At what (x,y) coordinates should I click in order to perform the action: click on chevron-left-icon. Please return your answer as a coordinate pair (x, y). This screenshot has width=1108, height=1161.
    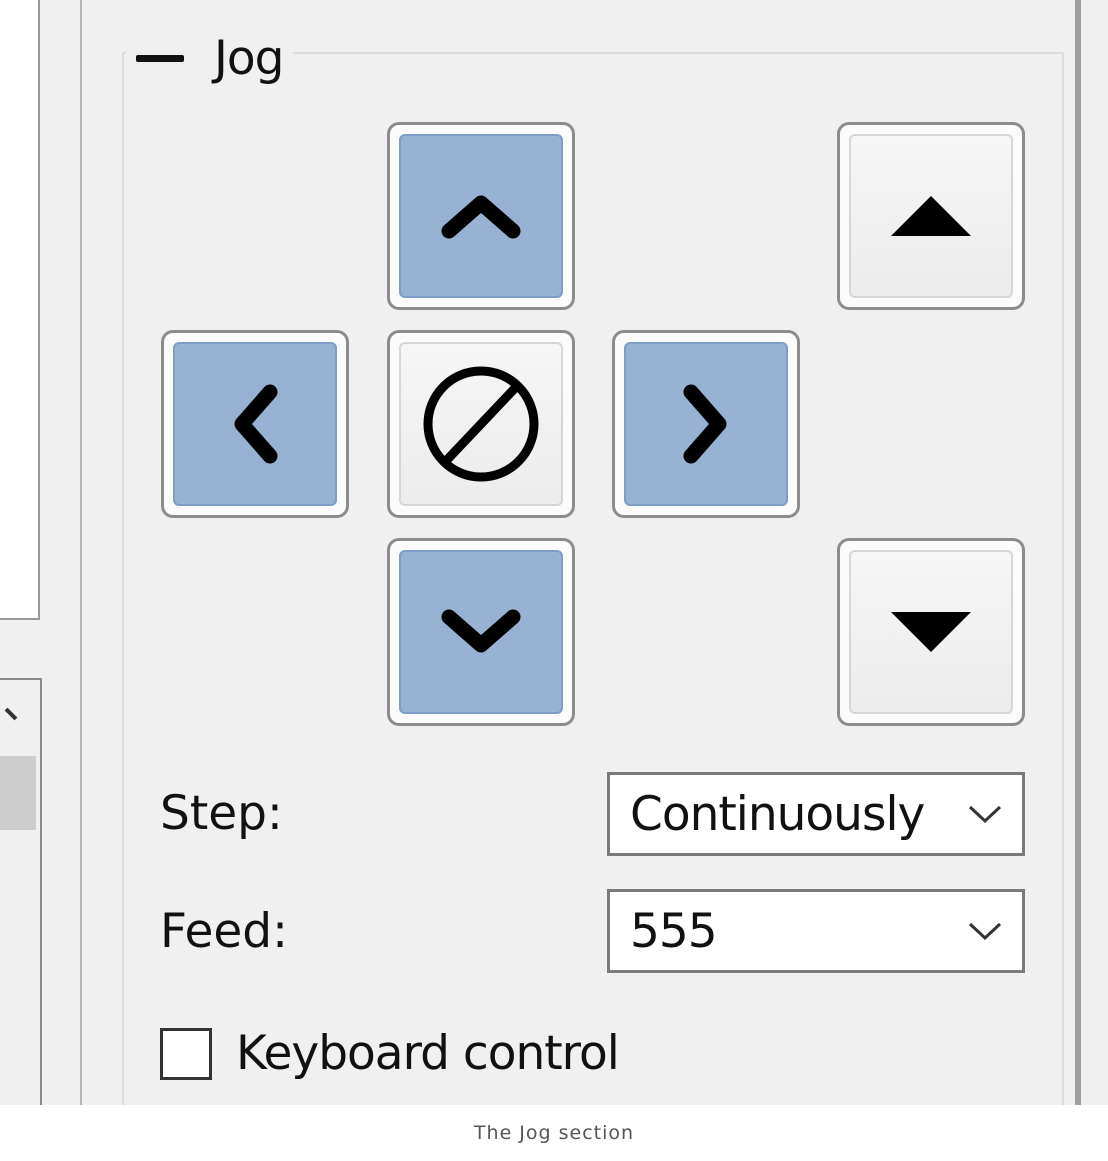
    Looking at the image, I should click on (256, 424).